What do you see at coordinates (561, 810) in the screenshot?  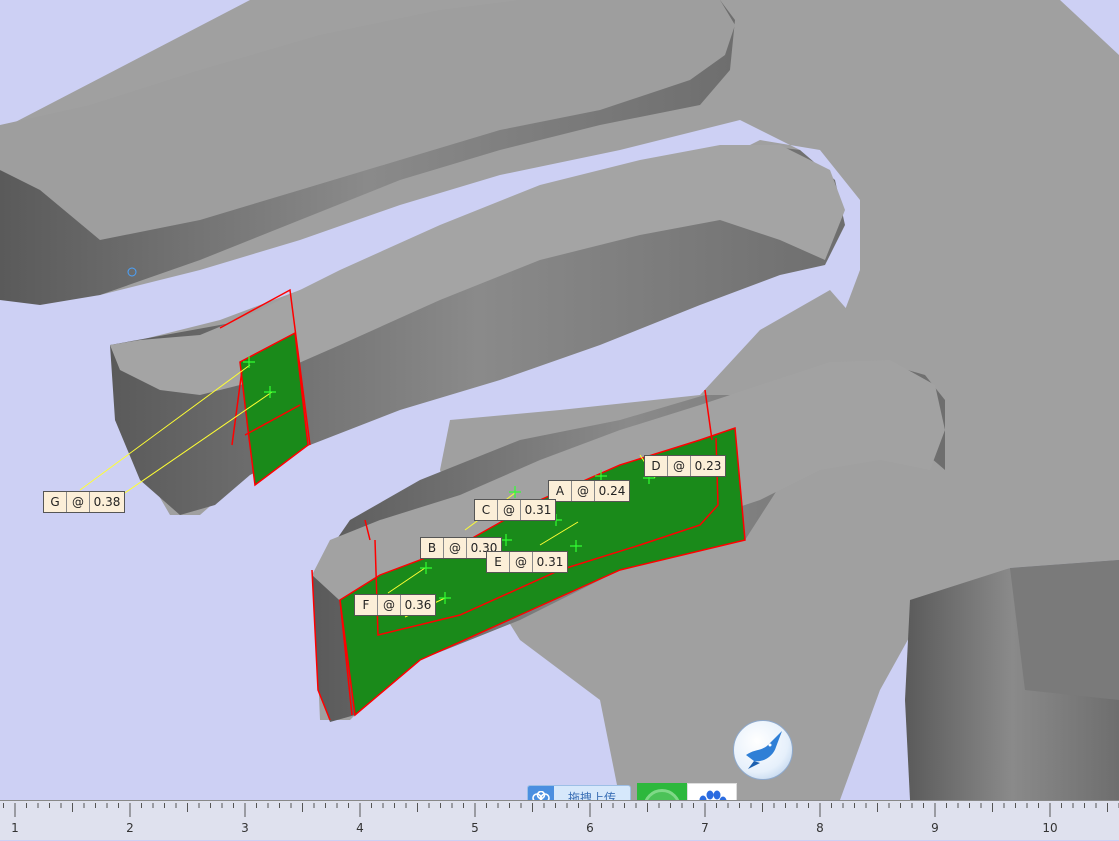 I see `ruler-ticks` at bounding box center [561, 810].